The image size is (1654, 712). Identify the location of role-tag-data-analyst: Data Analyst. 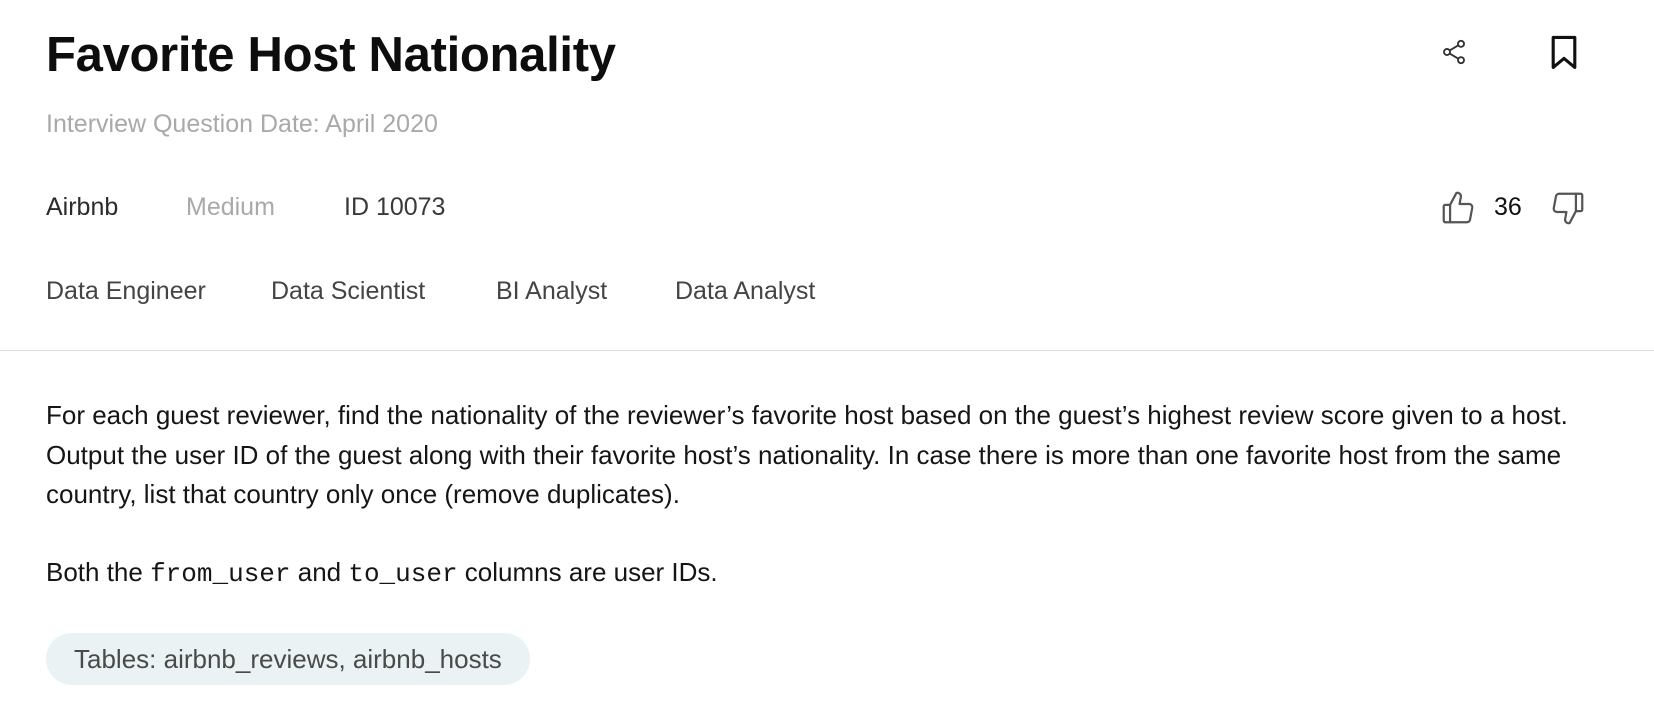
(745, 291).